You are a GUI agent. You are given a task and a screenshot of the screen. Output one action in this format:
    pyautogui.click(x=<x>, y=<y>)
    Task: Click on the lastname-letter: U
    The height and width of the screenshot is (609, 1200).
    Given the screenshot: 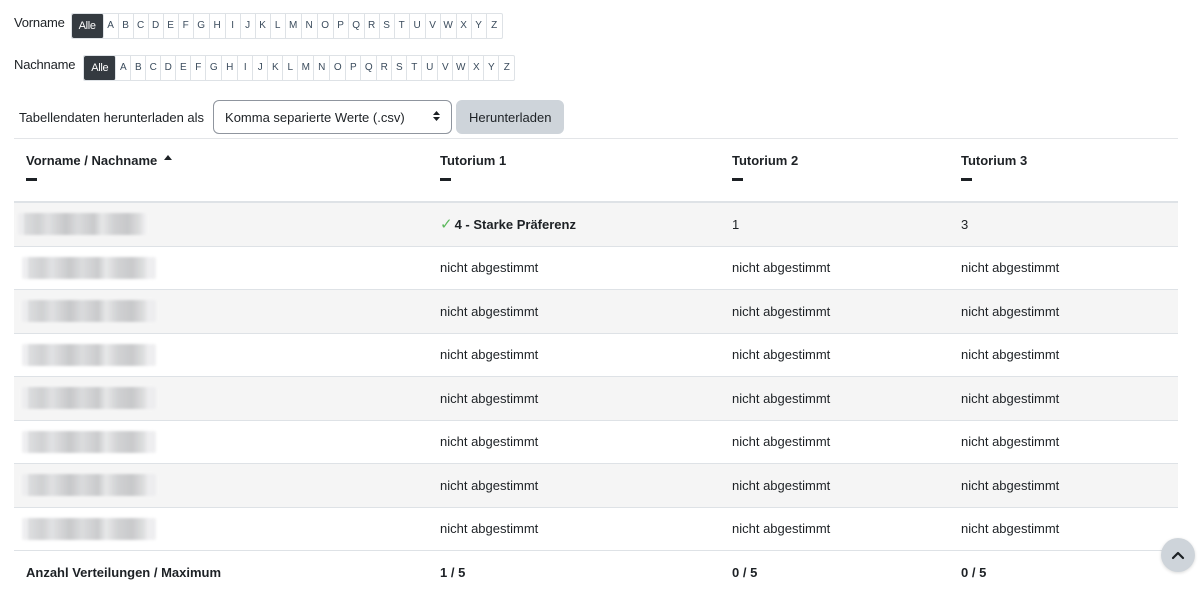 What is the action you would take?
    pyautogui.click(x=430, y=68)
    